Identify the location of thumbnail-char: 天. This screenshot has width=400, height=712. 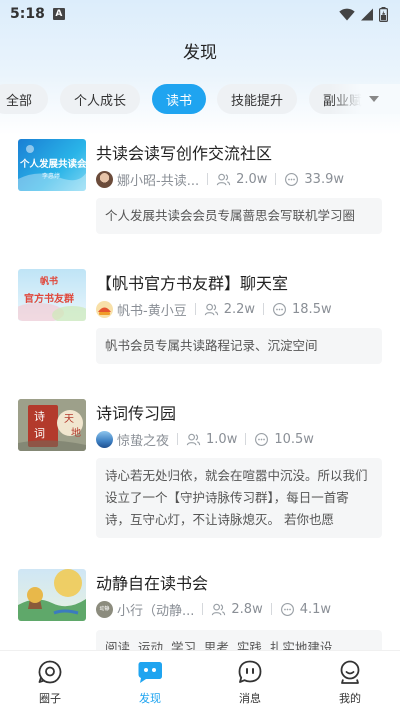
(69, 419).